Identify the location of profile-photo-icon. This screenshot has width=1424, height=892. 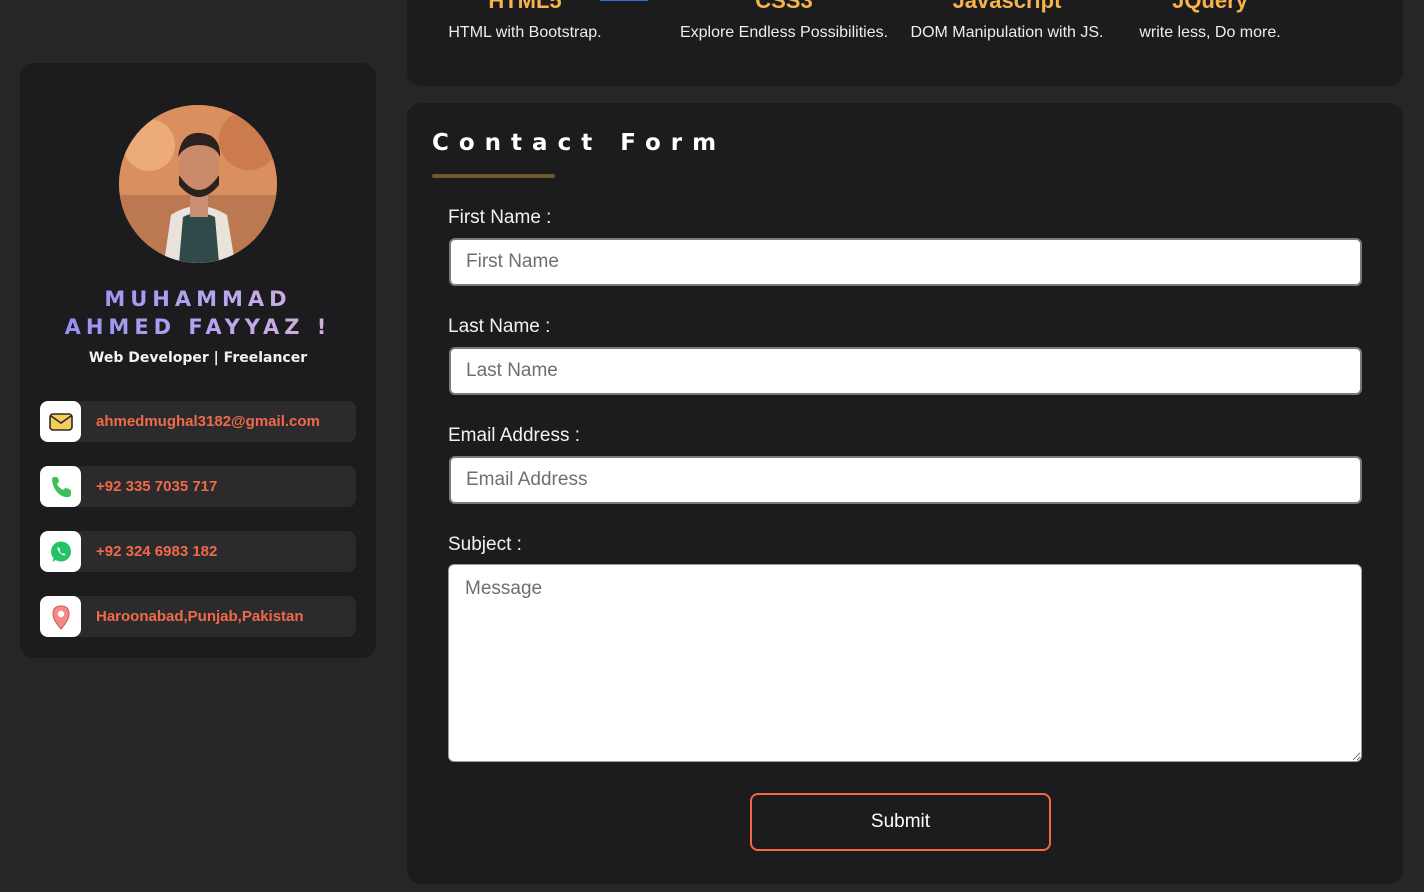
(198, 184).